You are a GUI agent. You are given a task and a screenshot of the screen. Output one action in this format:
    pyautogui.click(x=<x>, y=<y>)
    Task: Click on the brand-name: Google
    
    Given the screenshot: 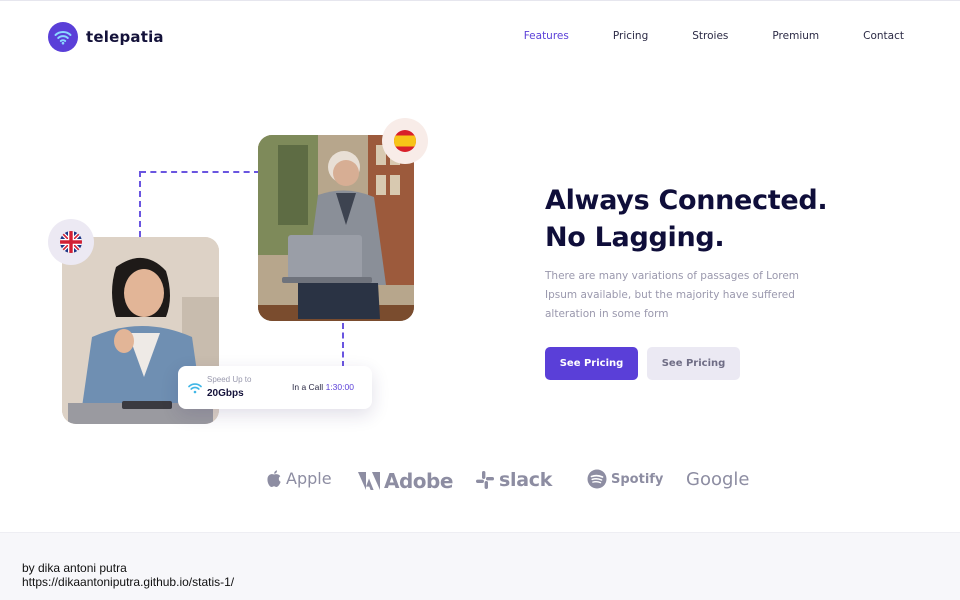 What is the action you would take?
    pyautogui.click(x=718, y=479)
    